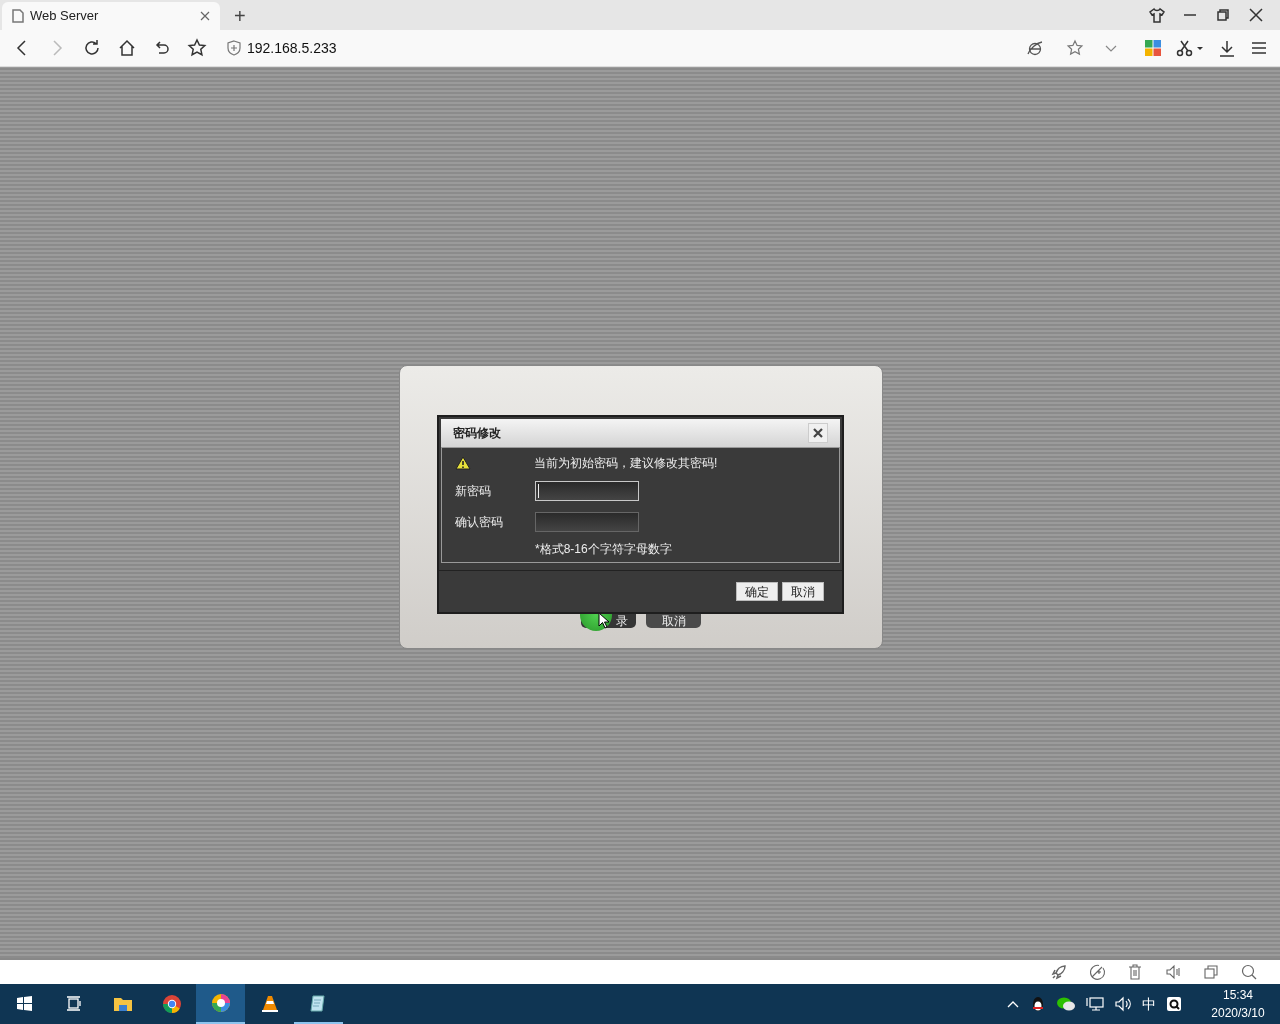 The width and height of the screenshot is (1280, 1024). What do you see at coordinates (1238, 1013) in the screenshot?
I see `clock-date: 2020/3/10` at bounding box center [1238, 1013].